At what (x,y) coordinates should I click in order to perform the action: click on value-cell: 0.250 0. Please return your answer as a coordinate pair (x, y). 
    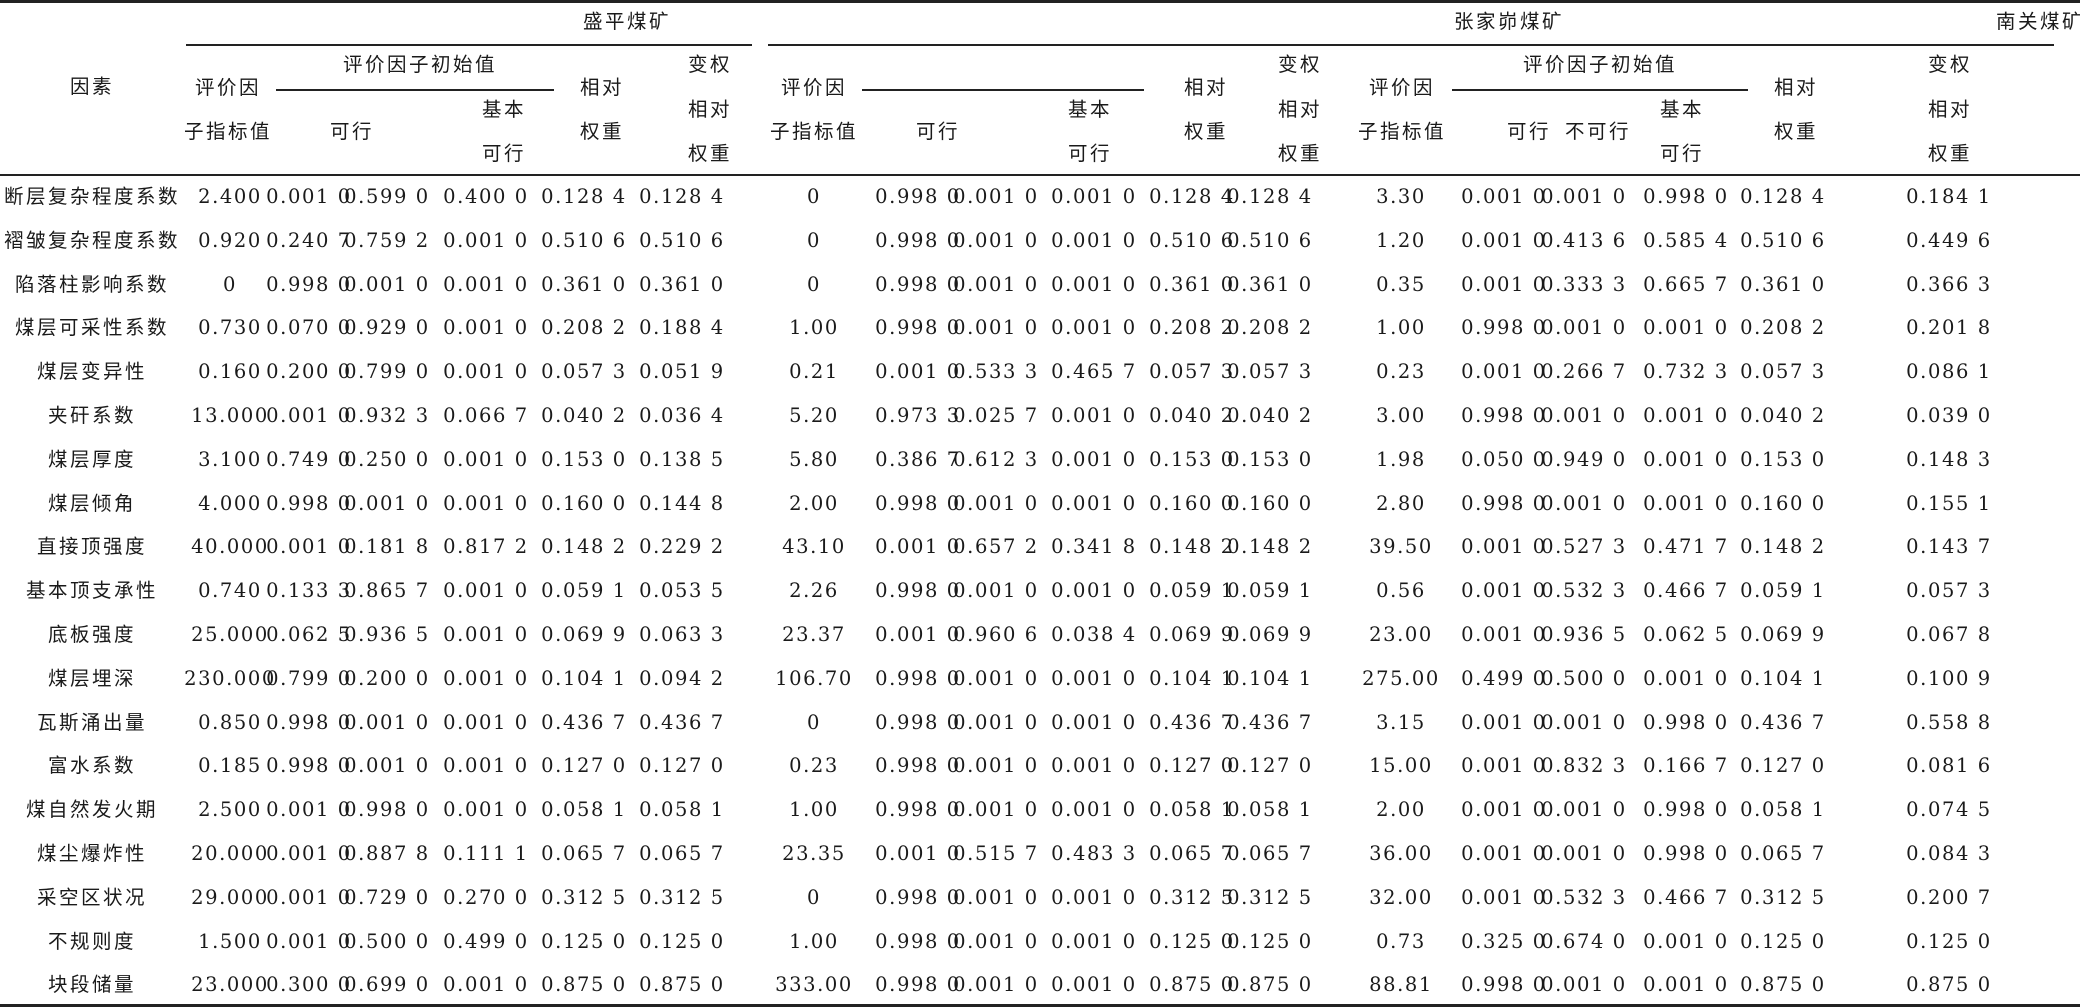
    Looking at the image, I should click on (387, 459).